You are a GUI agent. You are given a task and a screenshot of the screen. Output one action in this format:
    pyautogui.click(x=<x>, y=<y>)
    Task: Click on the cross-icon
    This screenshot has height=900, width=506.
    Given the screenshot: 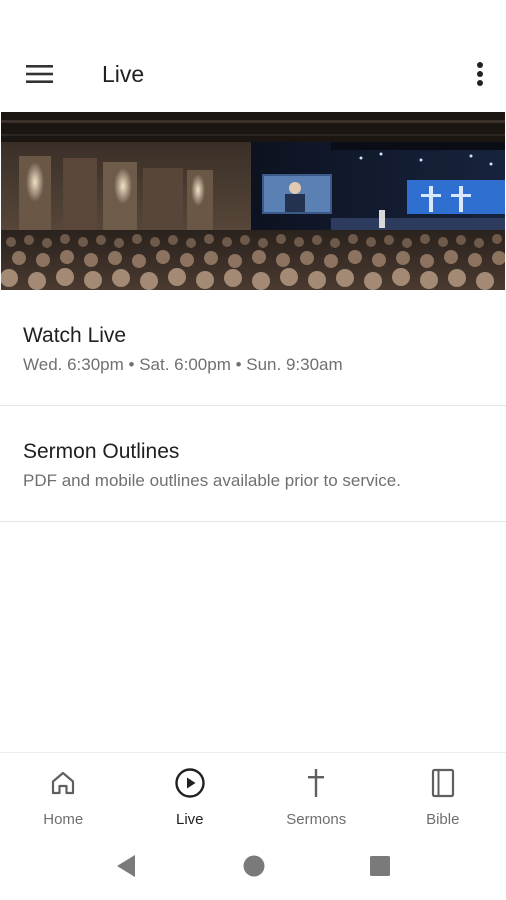 What is the action you would take?
    pyautogui.click(x=316, y=783)
    